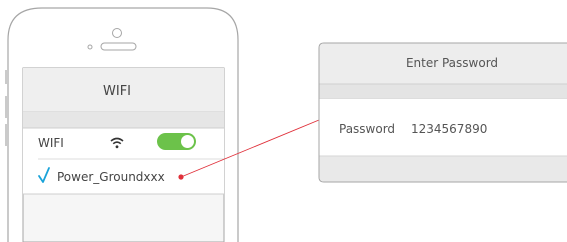 The width and height of the screenshot is (567, 242). I want to click on network-row: Power_Groundxxx, so click(101, 175).